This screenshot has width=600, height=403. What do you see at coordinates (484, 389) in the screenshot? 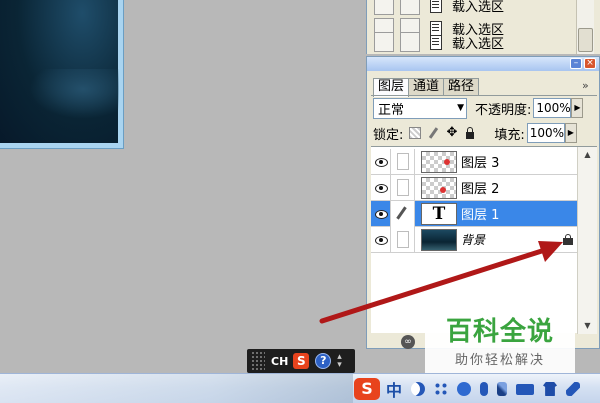
I see `voice-input-icon` at bounding box center [484, 389].